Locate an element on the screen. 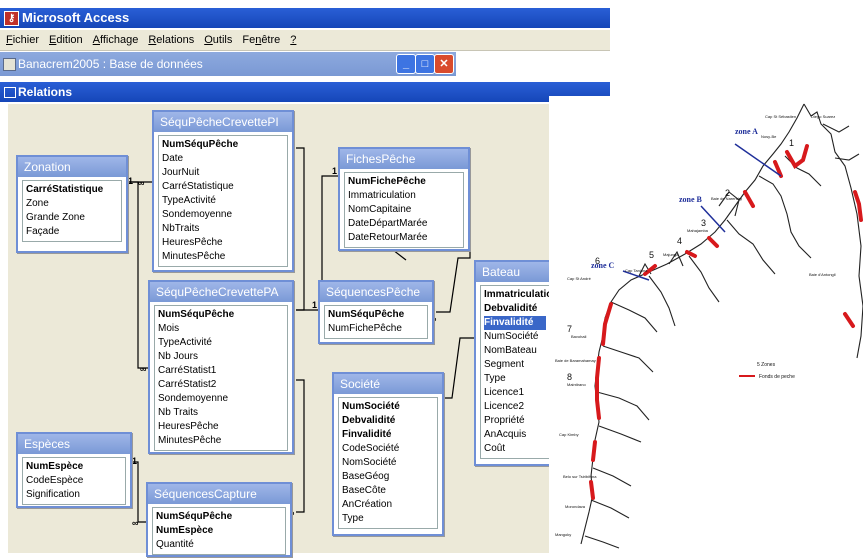 Image resolution: width=863 pixels, height=558 pixels. field-item: NomSociété is located at coordinates (388, 463).